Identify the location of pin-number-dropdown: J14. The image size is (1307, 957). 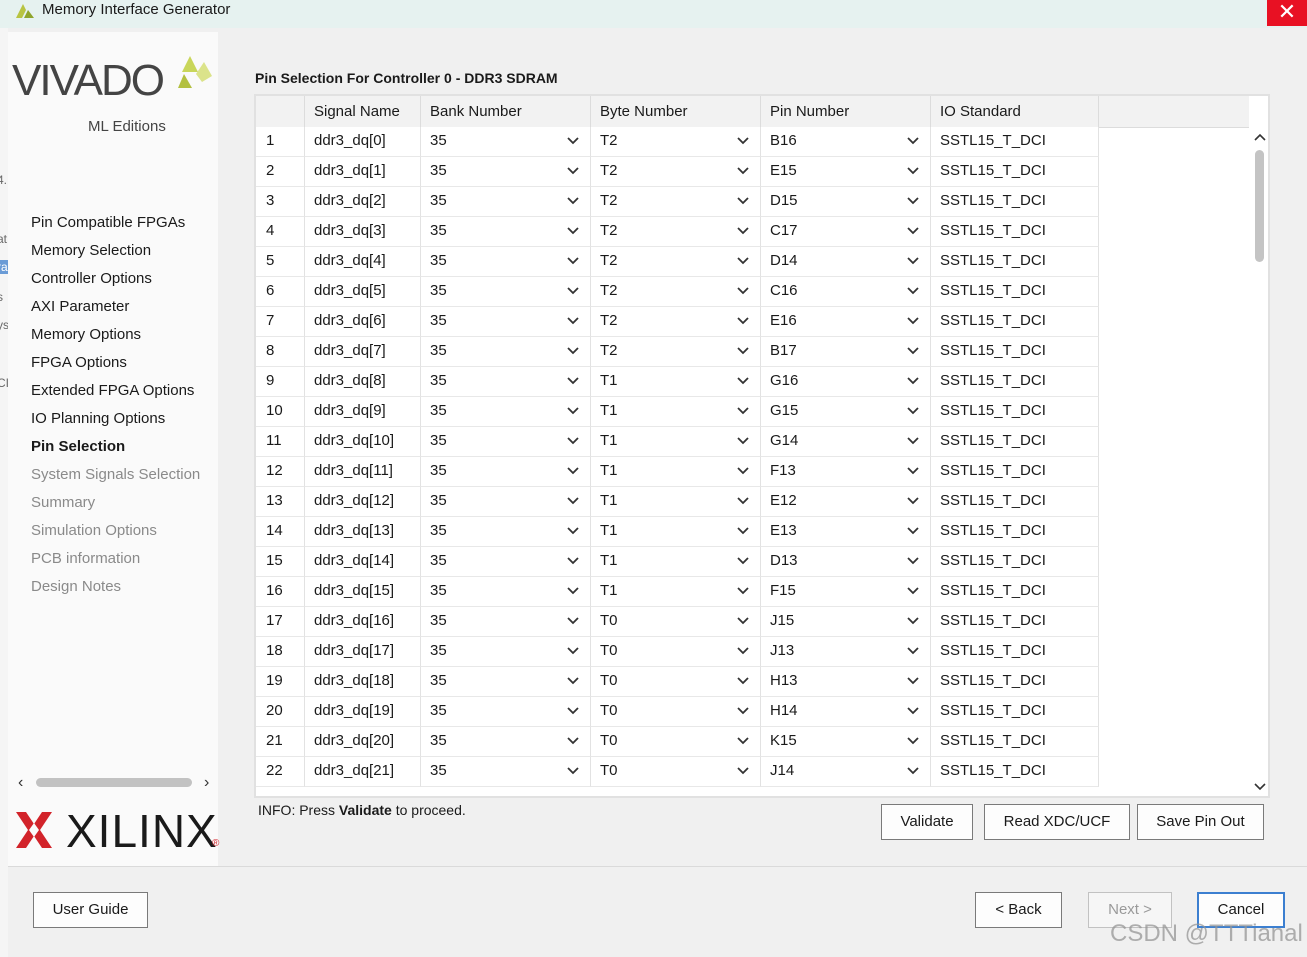
(846, 772).